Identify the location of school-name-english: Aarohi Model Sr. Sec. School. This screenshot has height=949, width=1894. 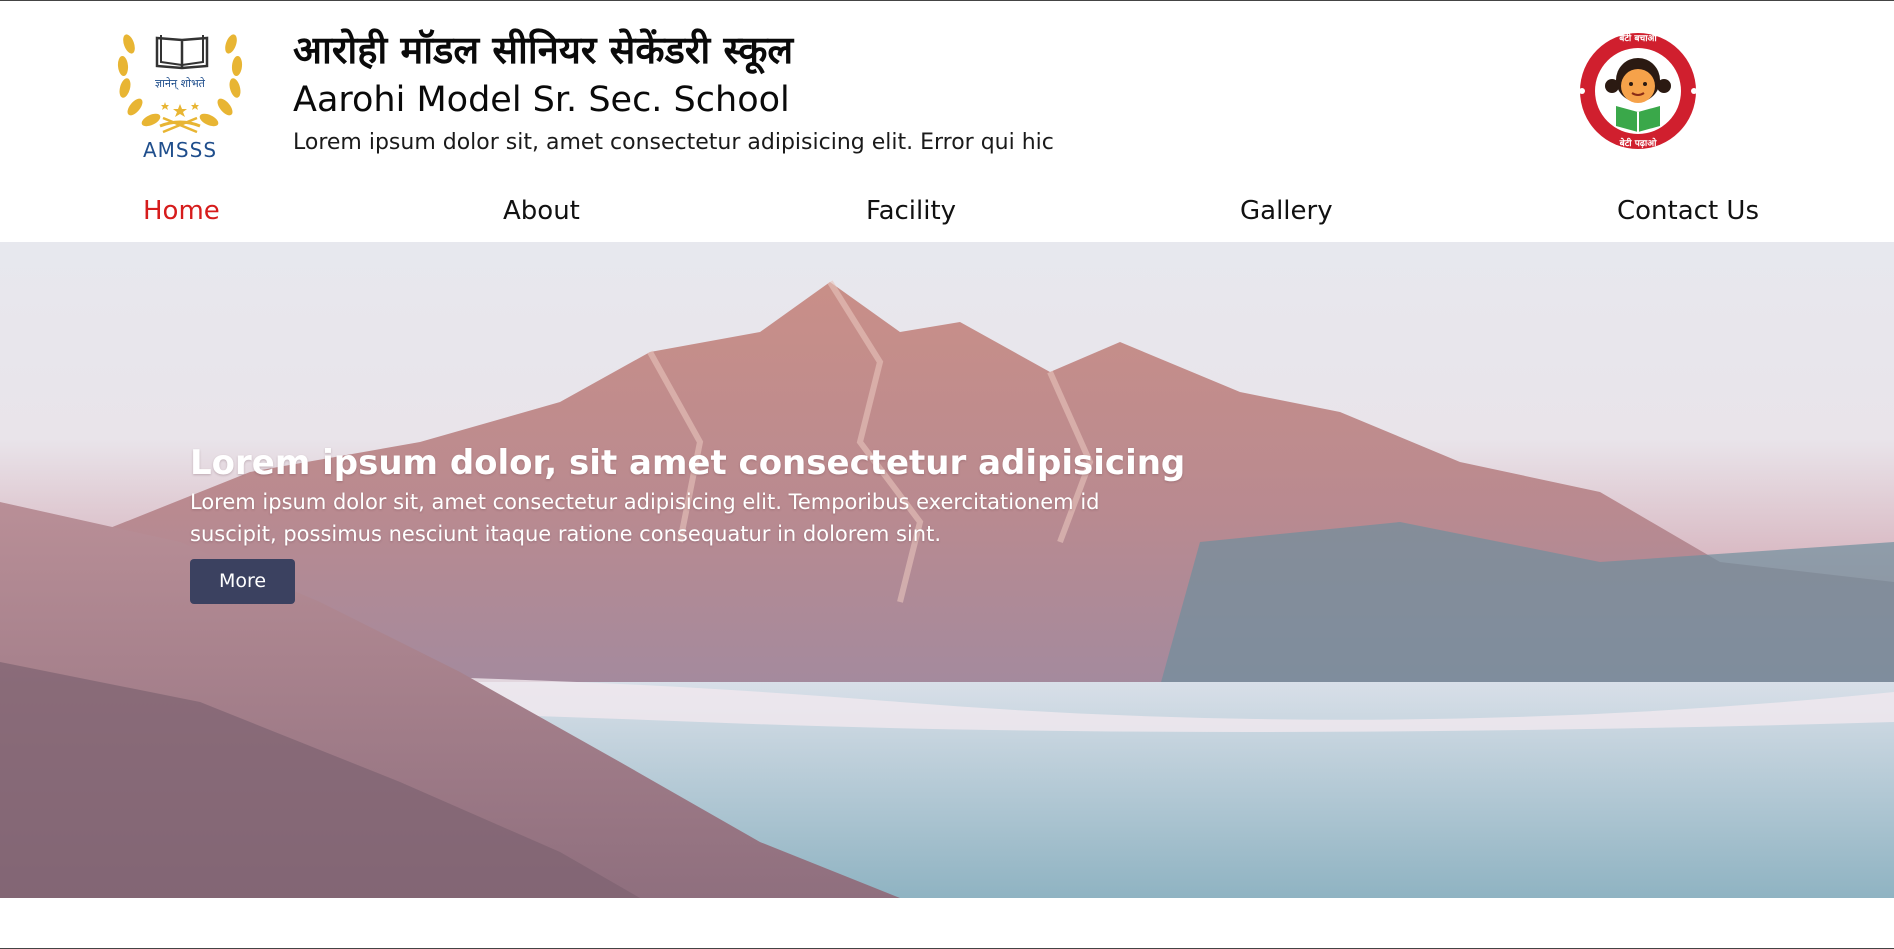
(541, 100).